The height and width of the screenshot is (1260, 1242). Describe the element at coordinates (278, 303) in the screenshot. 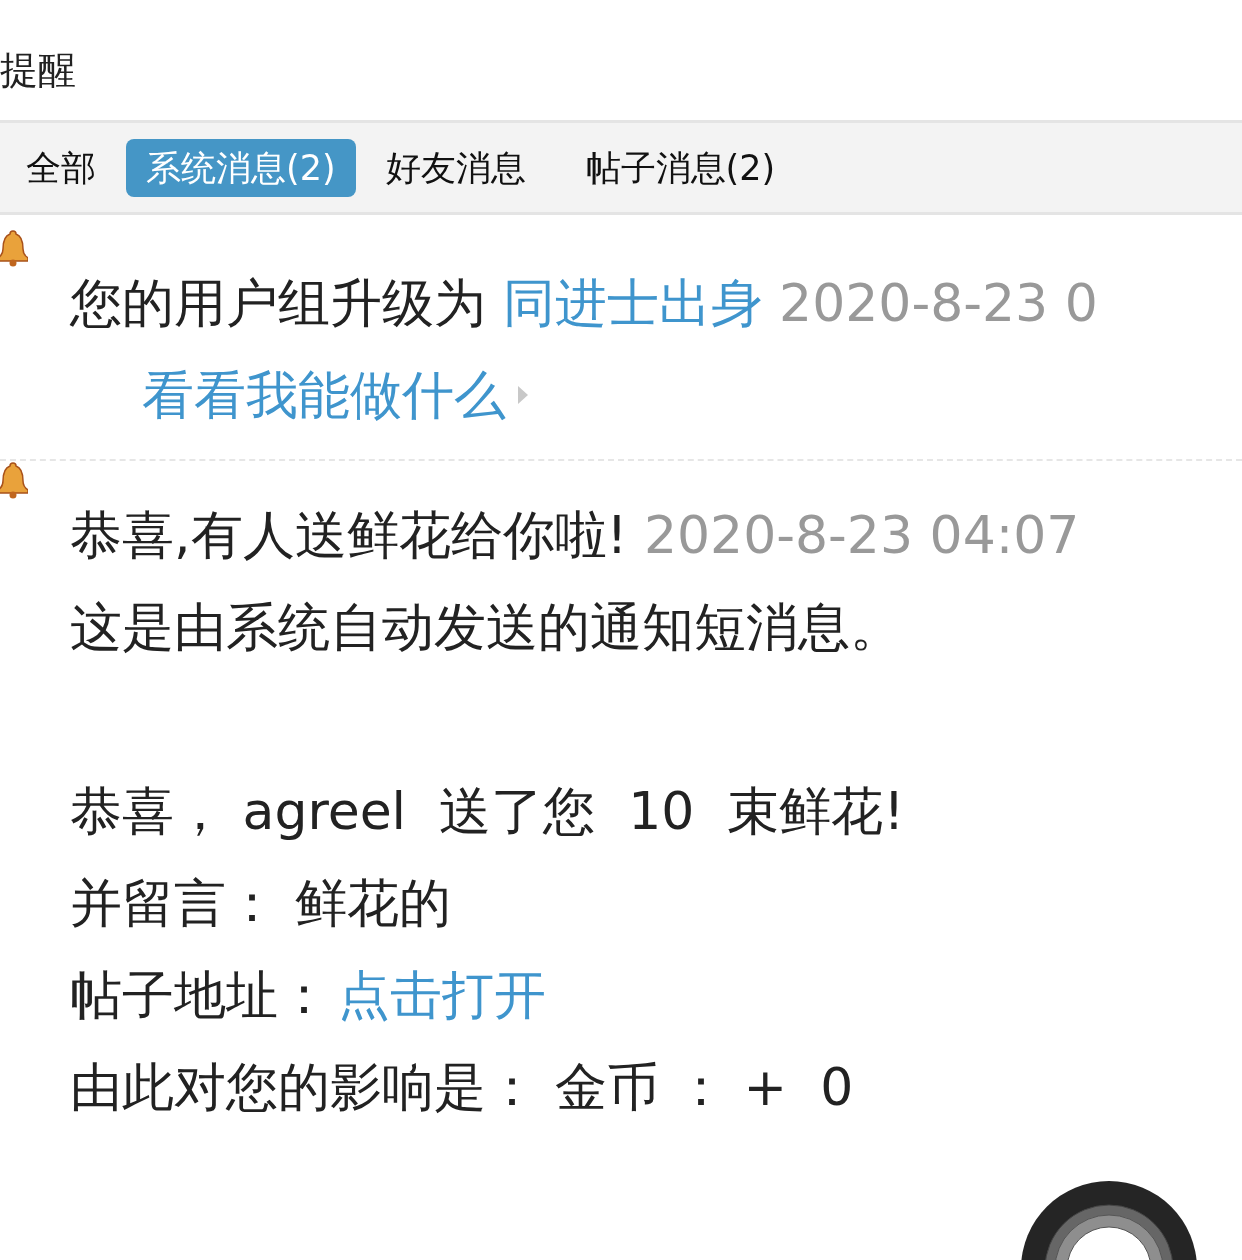

I see `message-text: 您的用户组升级为` at that location.